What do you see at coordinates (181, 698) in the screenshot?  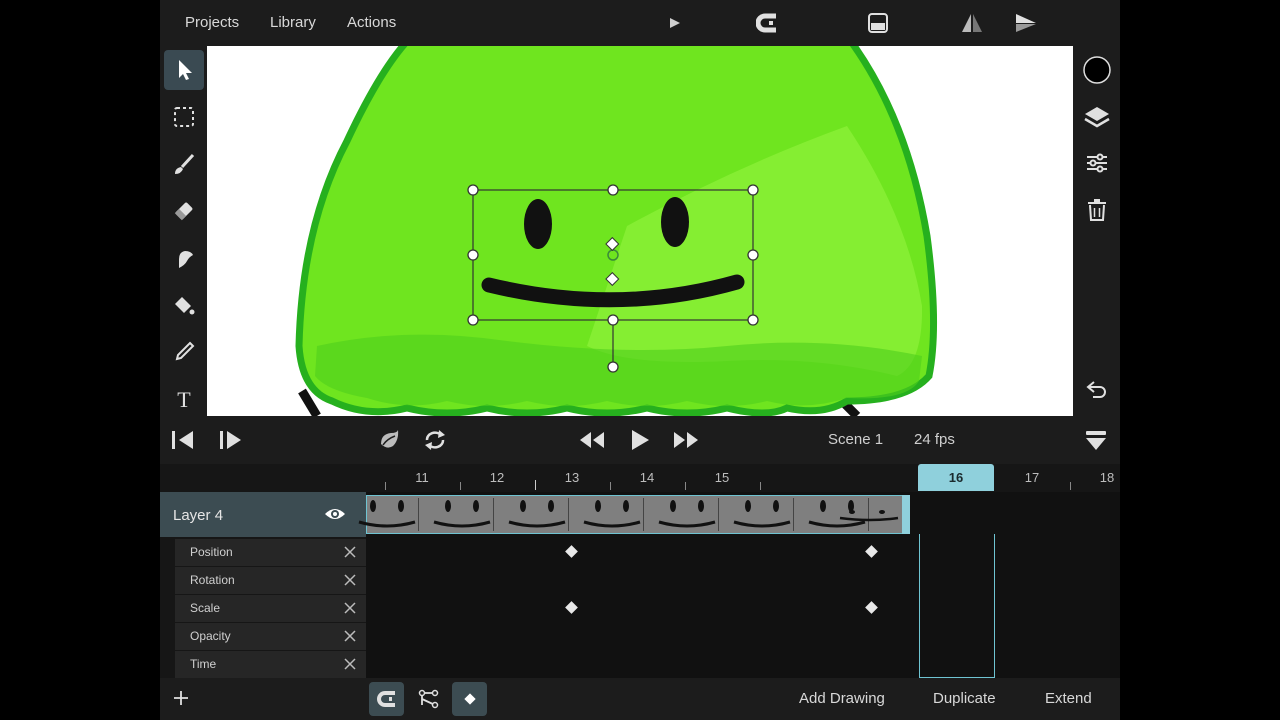 I see `add-layer-icon` at bounding box center [181, 698].